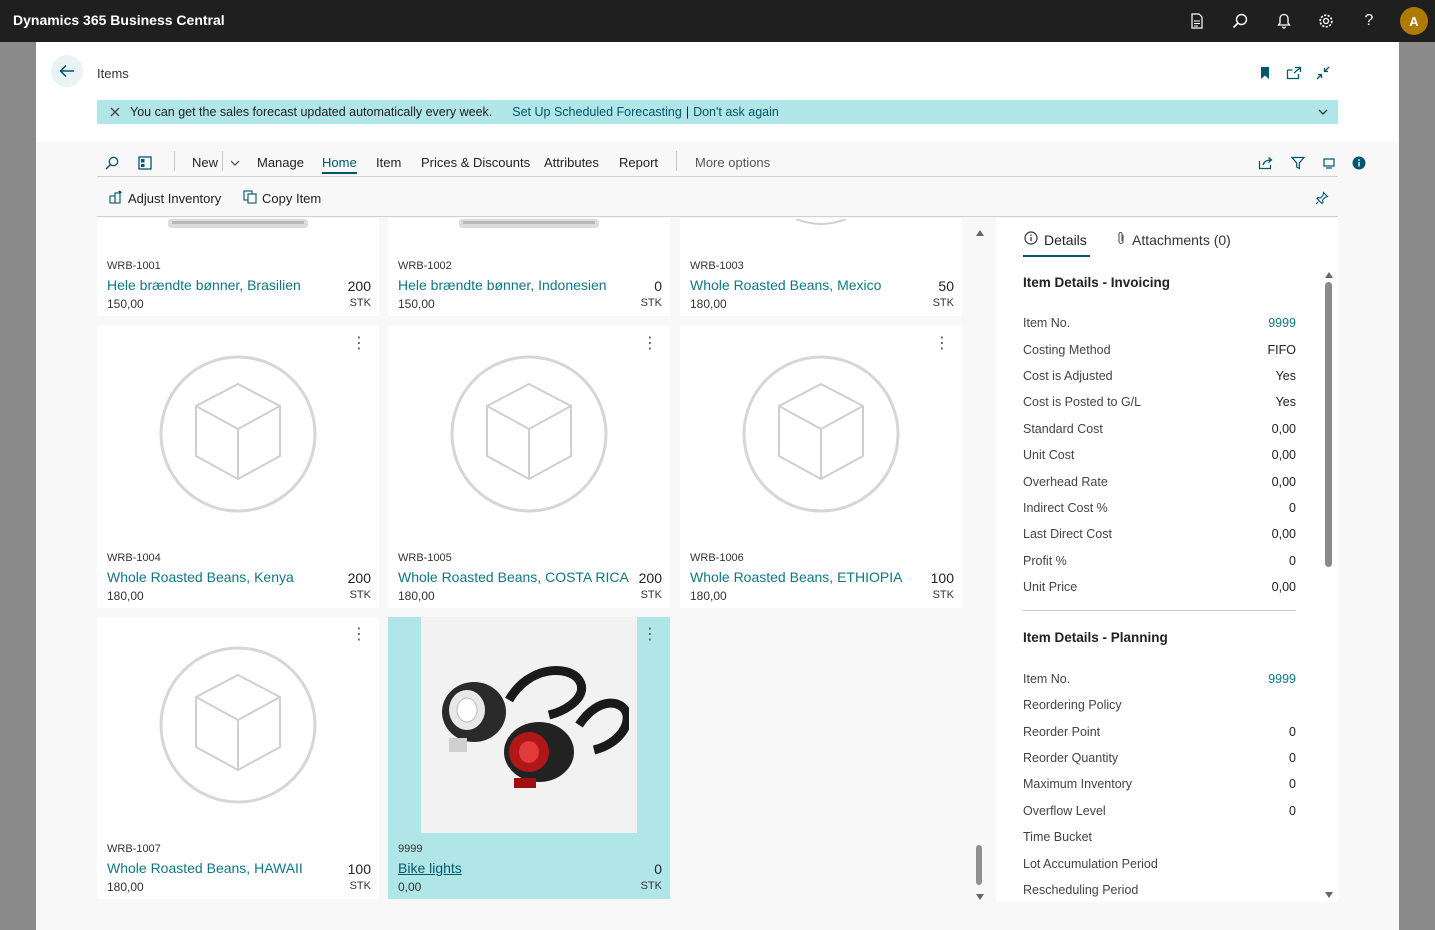 This screenshot has width=1435, height=930. Describe the element at coordinates (980, 560) in the screenshot. I see `tiles-scrollbar` at that location.